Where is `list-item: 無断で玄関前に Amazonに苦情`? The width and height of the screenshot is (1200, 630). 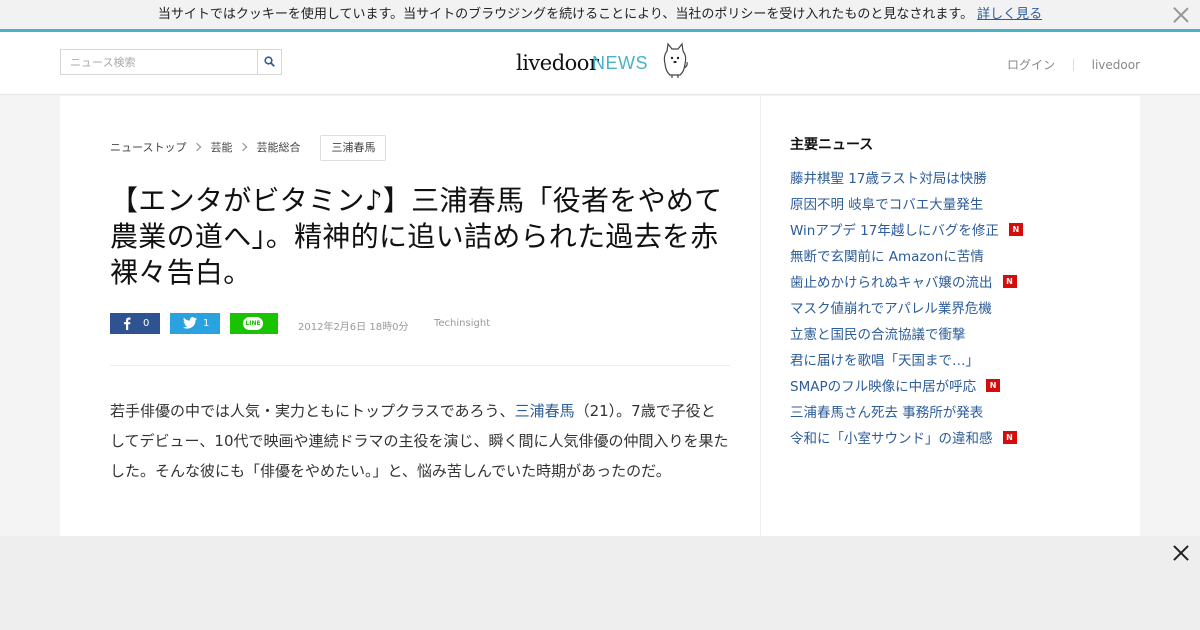 list-item: 無断で玄関前に Amazonに苦情 is located at coordinates (950, 261).